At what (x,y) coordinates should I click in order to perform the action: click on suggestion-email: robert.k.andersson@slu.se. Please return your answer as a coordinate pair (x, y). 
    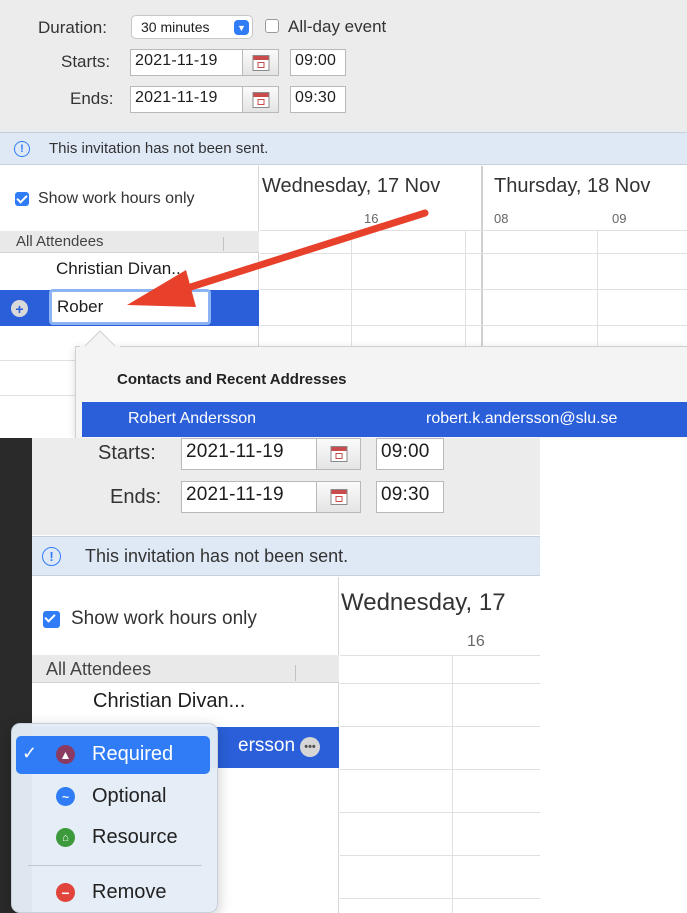
    Looking at the image, I should click on (522, 418).